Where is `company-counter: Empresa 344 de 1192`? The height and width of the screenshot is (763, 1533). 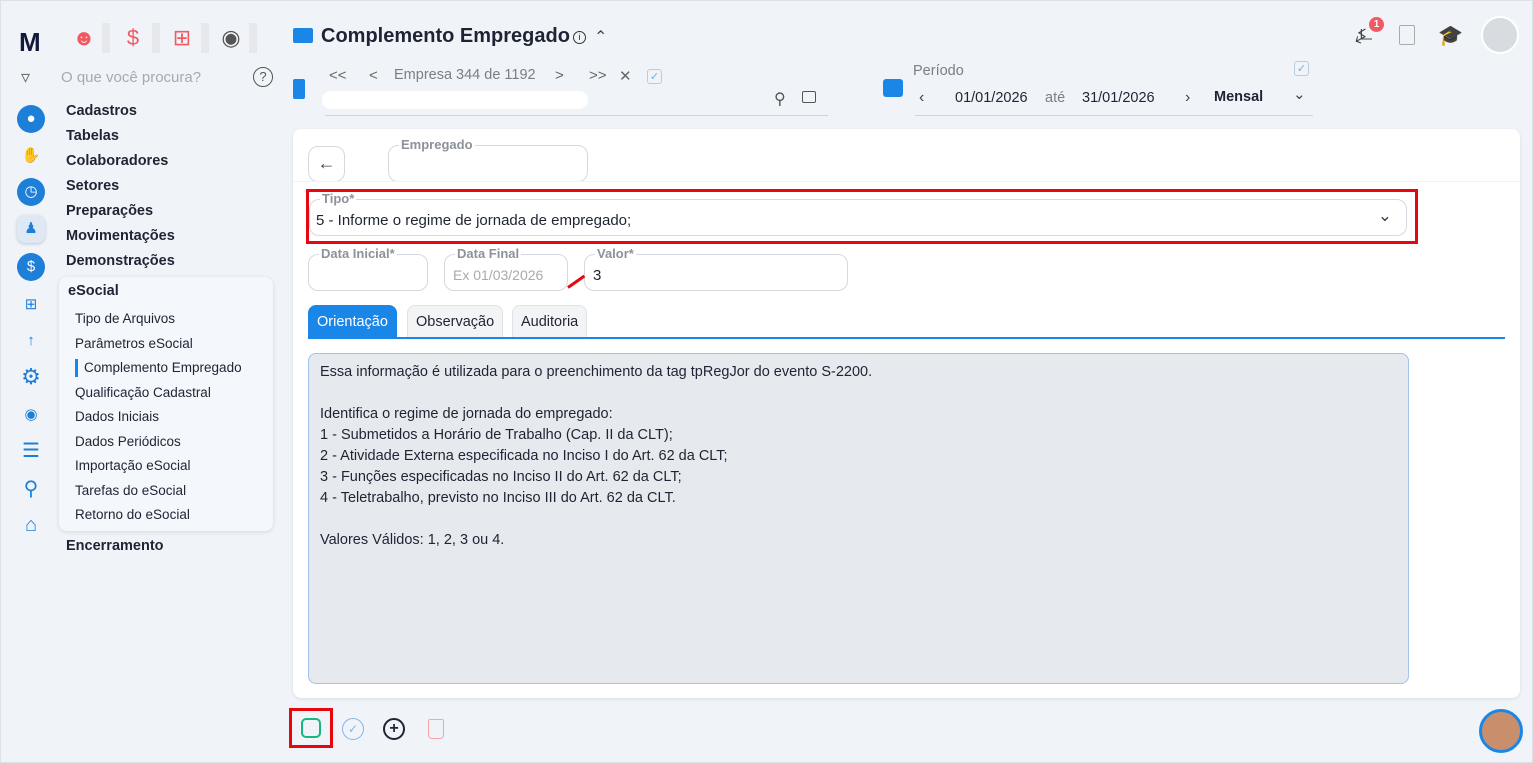
company-counter: Empresa 344 de 1192 is located at coordinates (465, 75).